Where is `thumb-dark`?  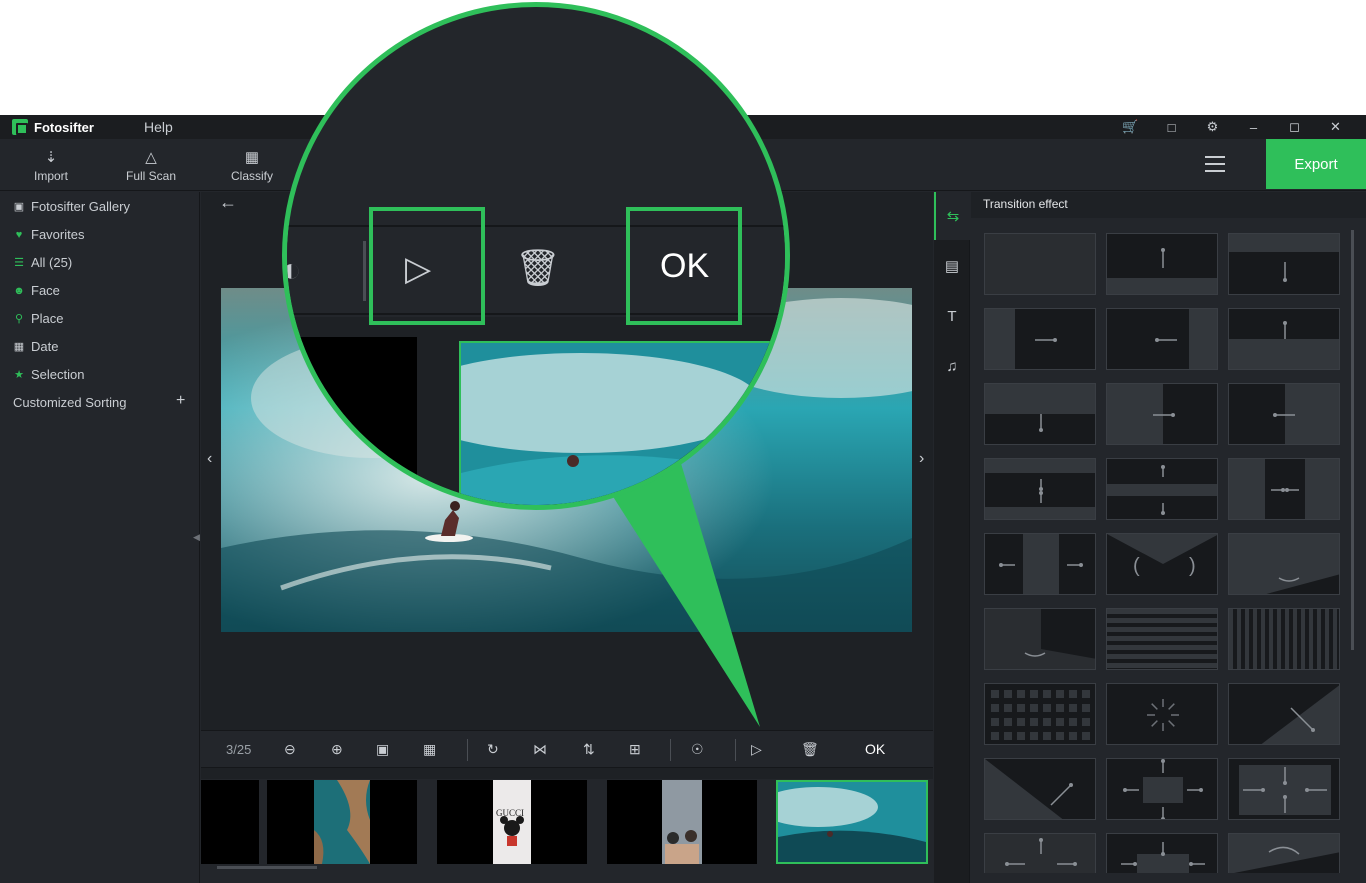
thumb-dark is located at coordinates (230, 822).